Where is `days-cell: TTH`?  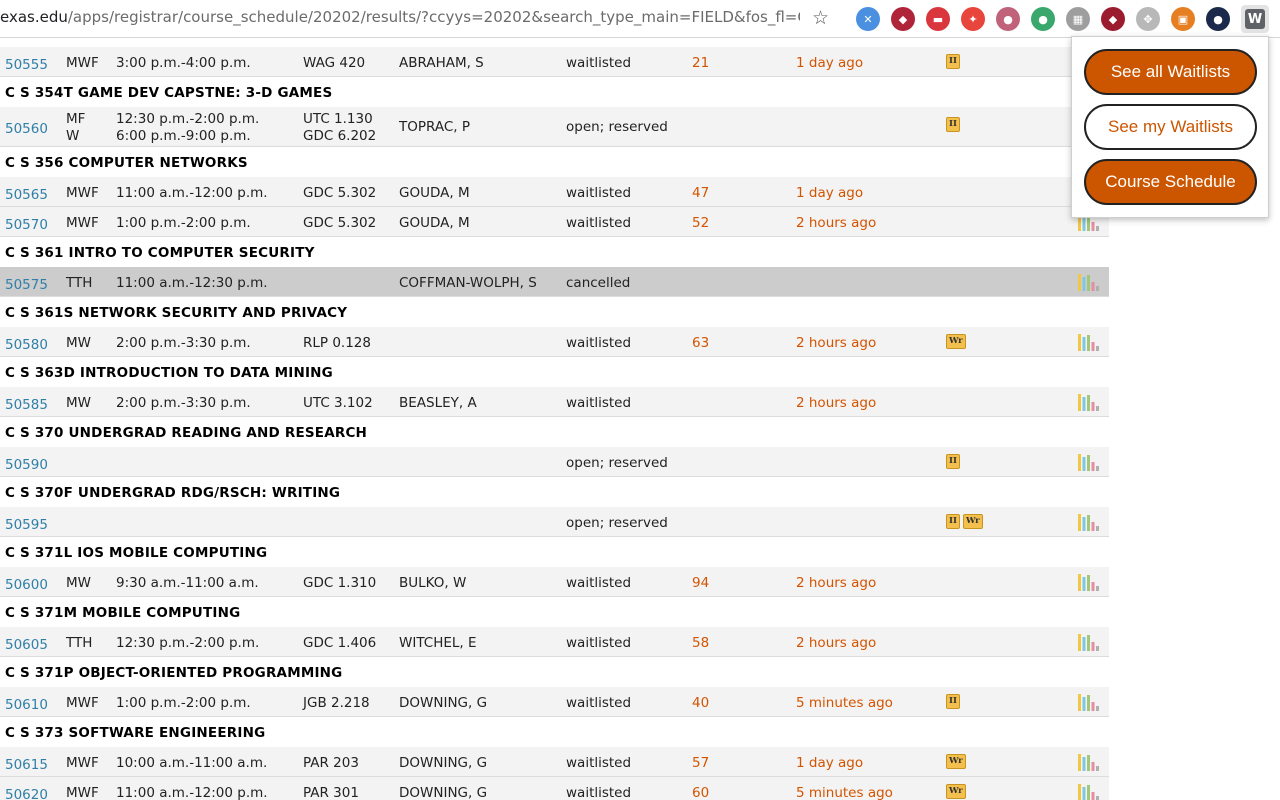
days-cell: TTH is located at coordinates (79, 283).